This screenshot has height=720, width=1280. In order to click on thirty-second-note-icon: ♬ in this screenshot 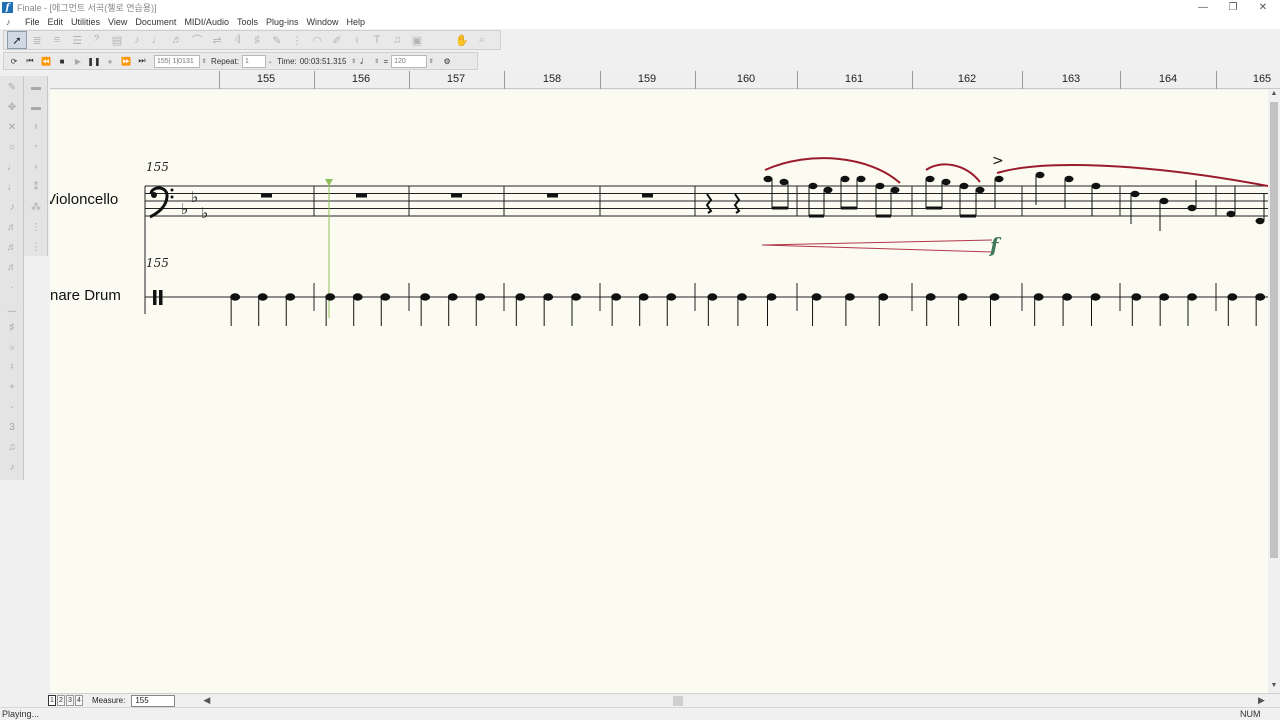, I will do `click(12, 247)`.